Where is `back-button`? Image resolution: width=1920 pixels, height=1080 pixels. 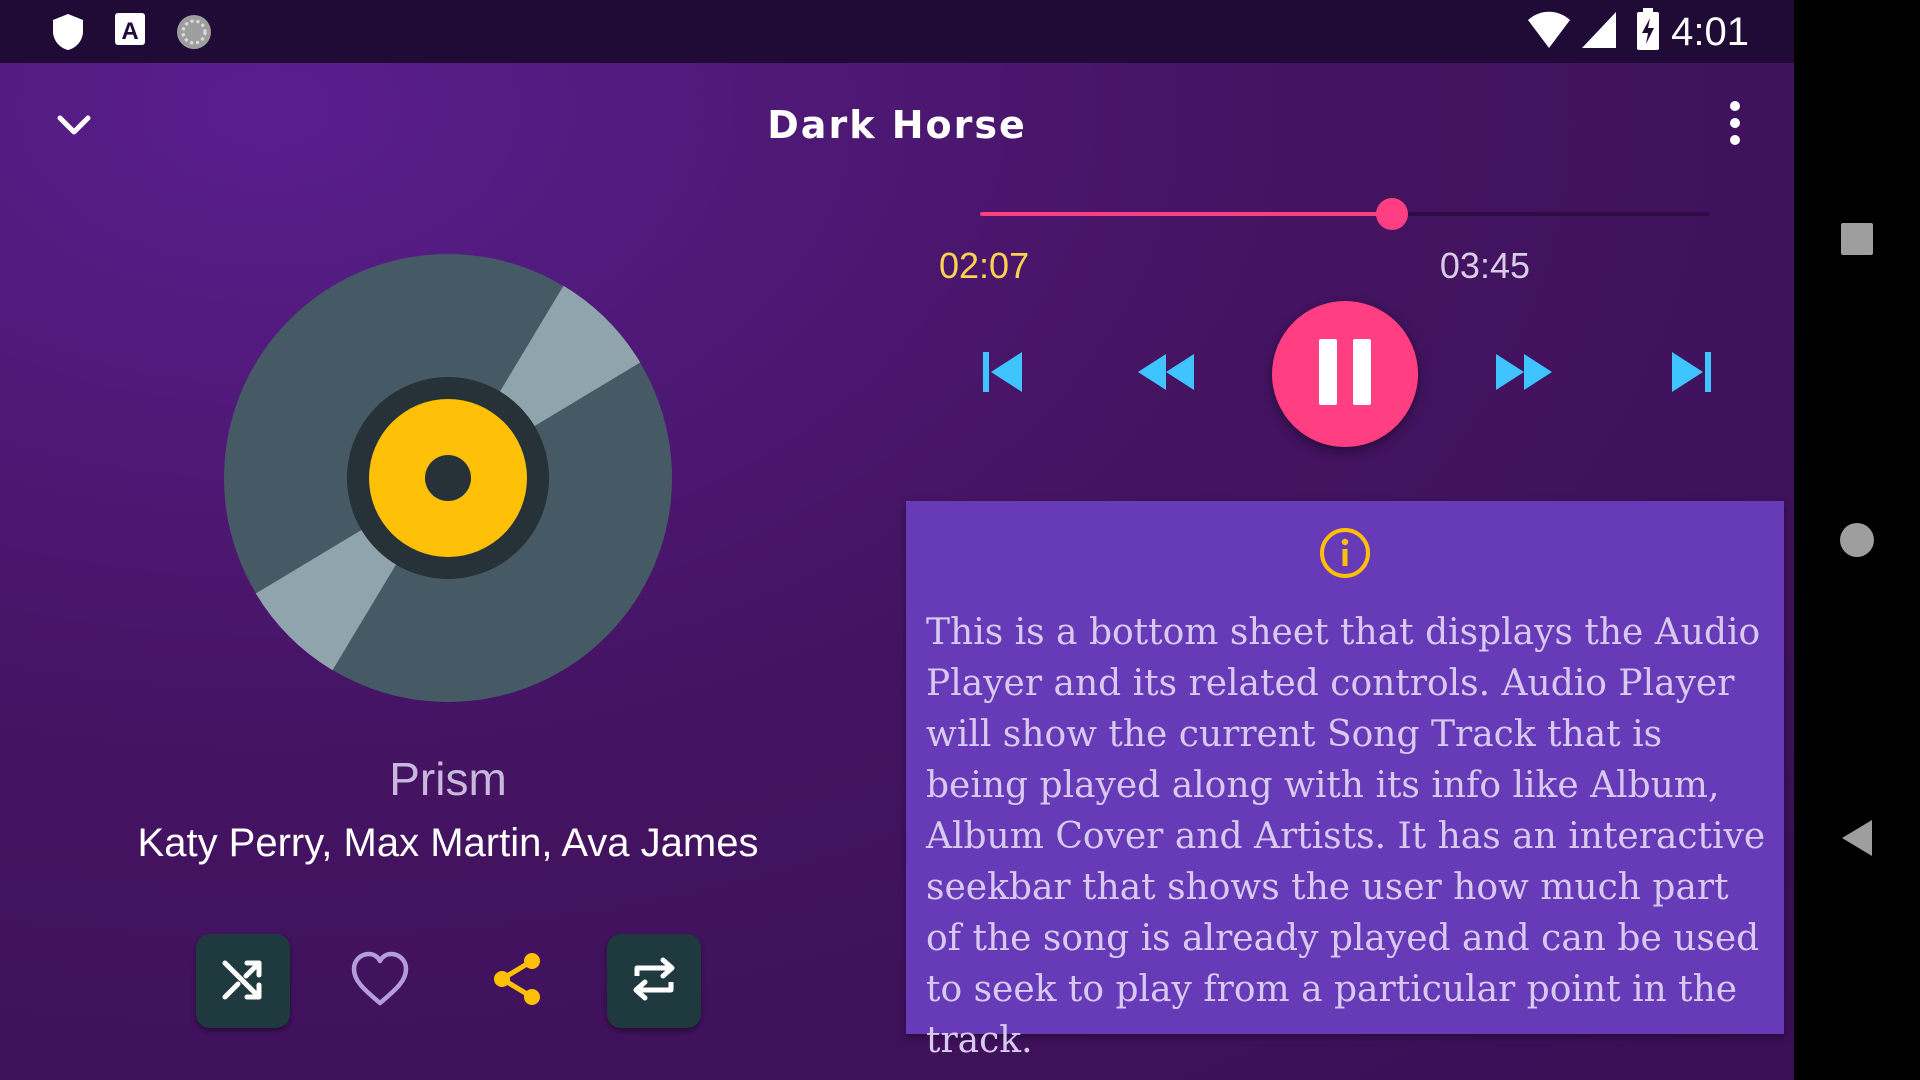
back-button is located at coordinates (1857, 840).